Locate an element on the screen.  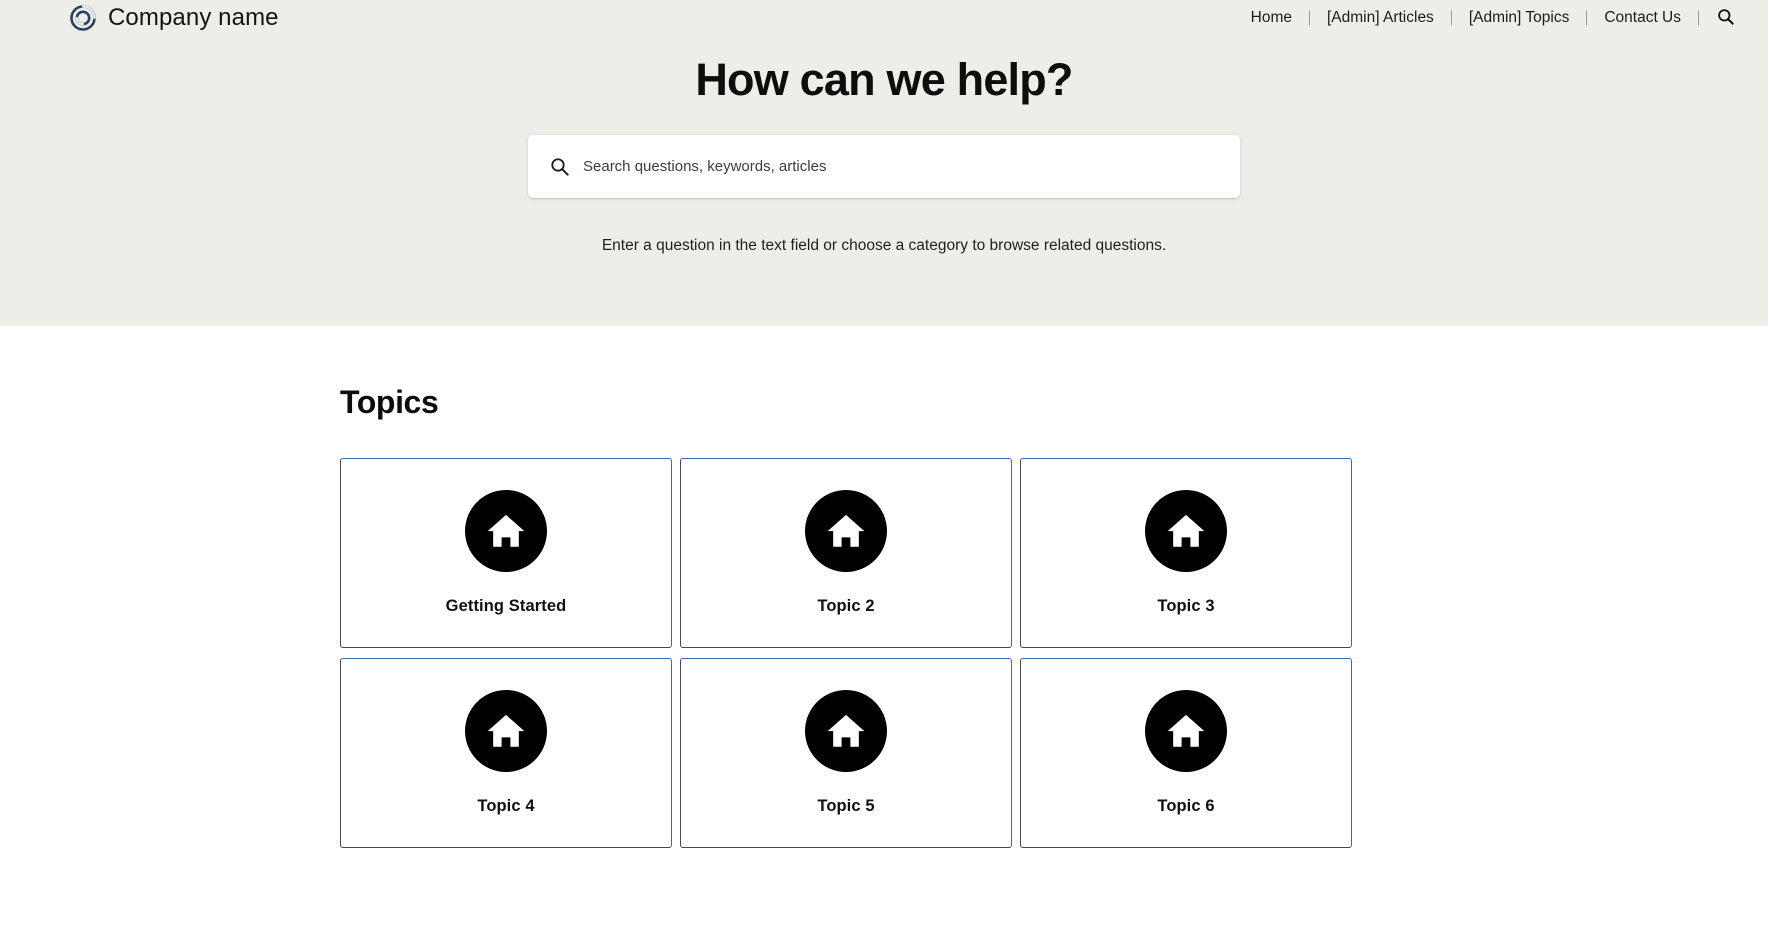
search-bar is located at coordinates (884, 166).